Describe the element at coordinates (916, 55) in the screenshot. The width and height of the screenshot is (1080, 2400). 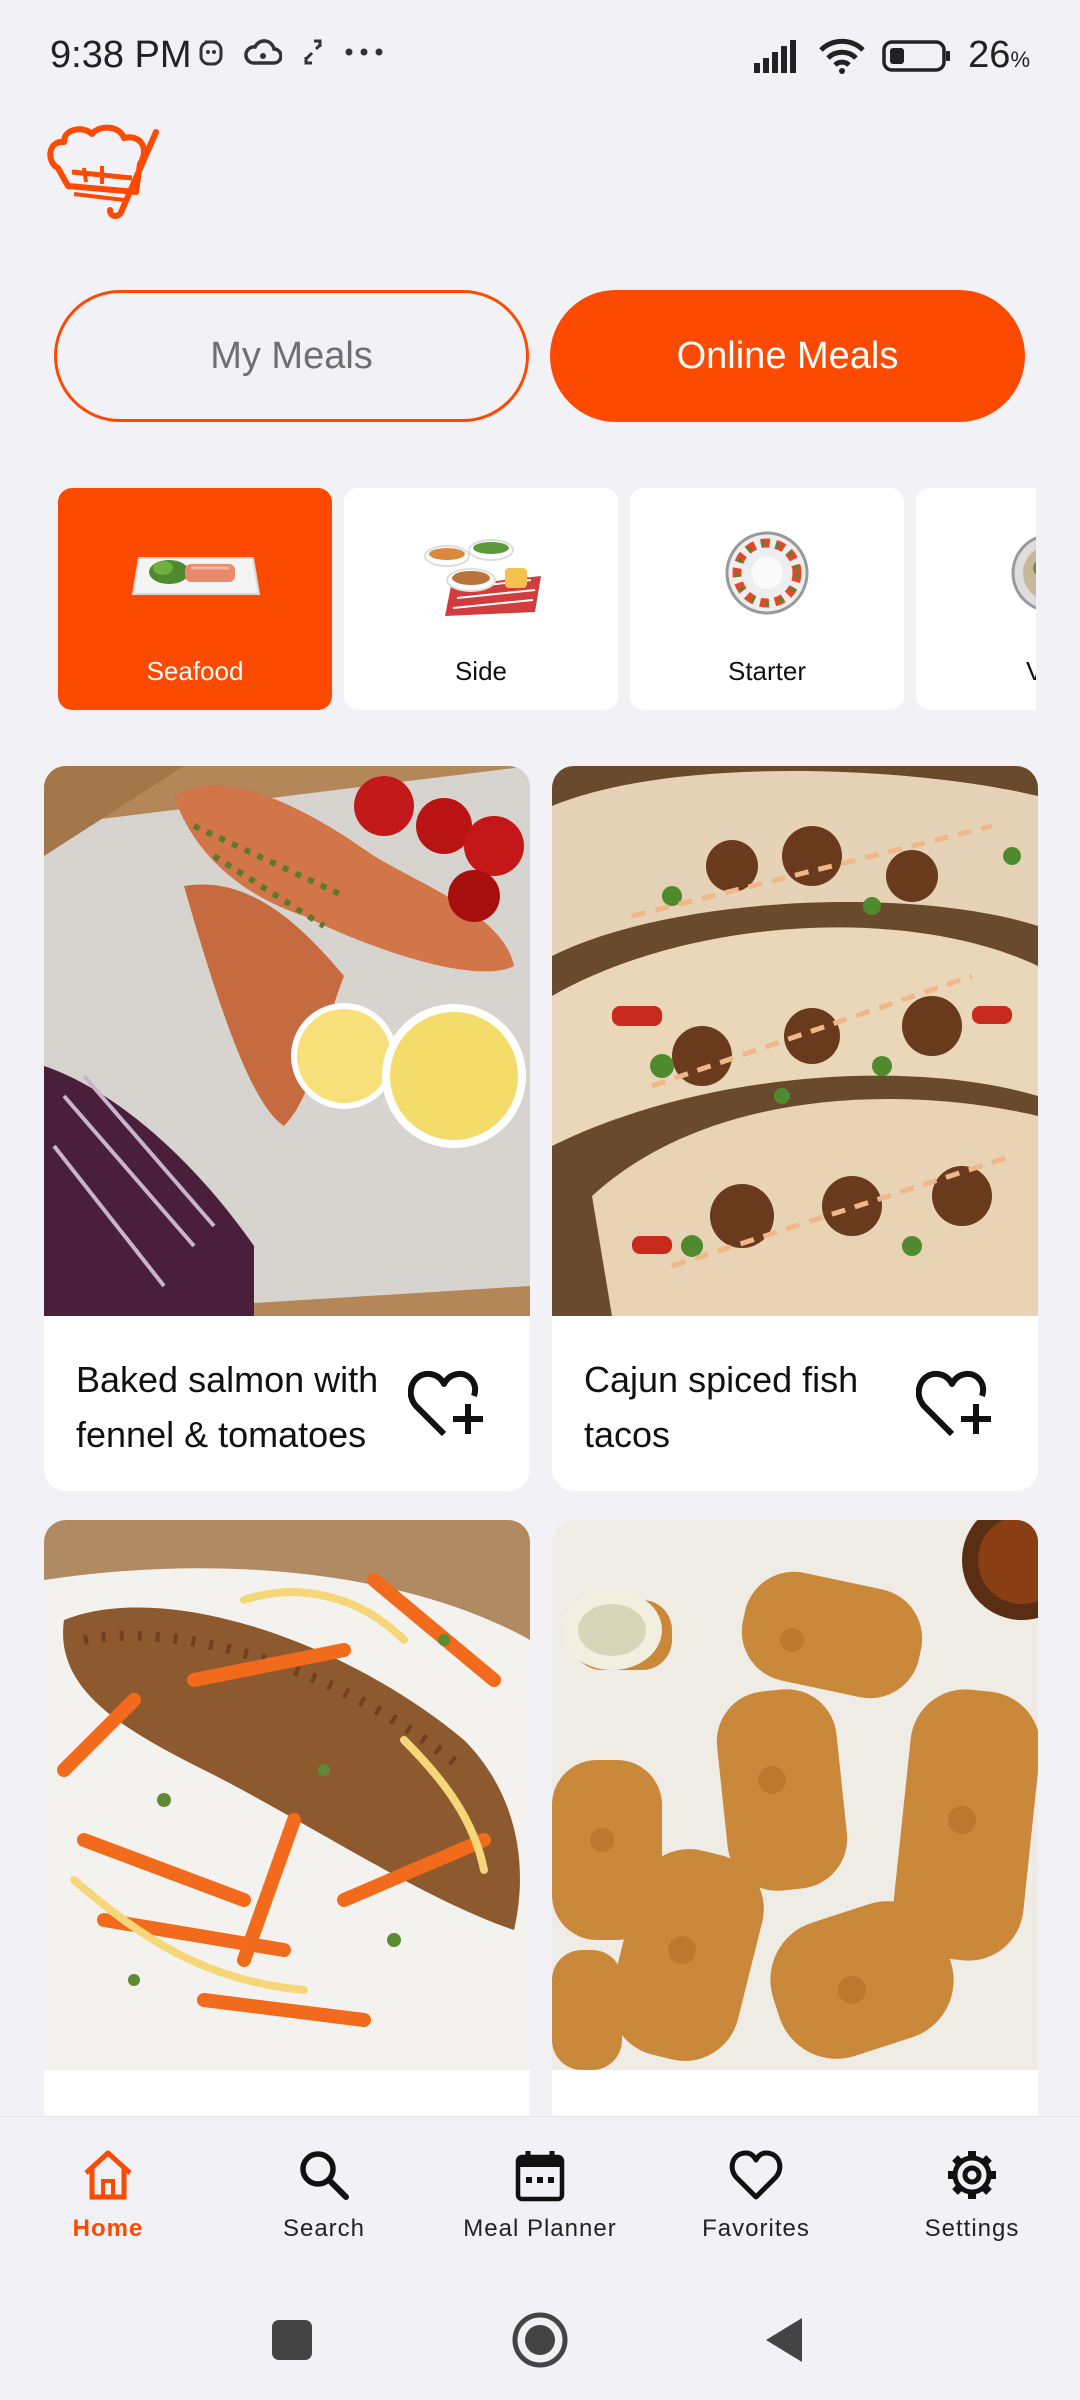
I see `battery-icon` at that location.